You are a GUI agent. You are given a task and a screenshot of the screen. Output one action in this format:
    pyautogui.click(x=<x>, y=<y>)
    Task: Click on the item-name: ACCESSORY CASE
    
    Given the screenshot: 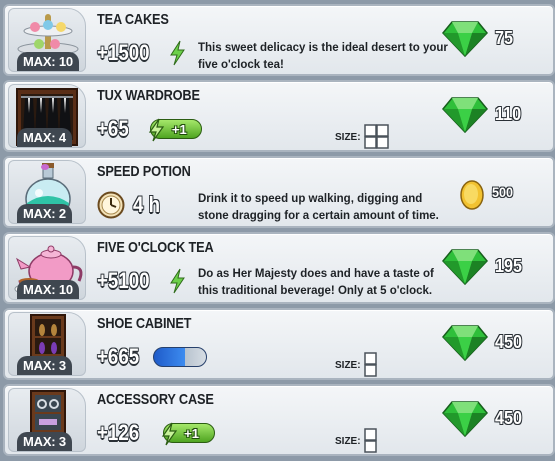 What is the action you would take?
    pyautogui.click(x=155, y=399)
    